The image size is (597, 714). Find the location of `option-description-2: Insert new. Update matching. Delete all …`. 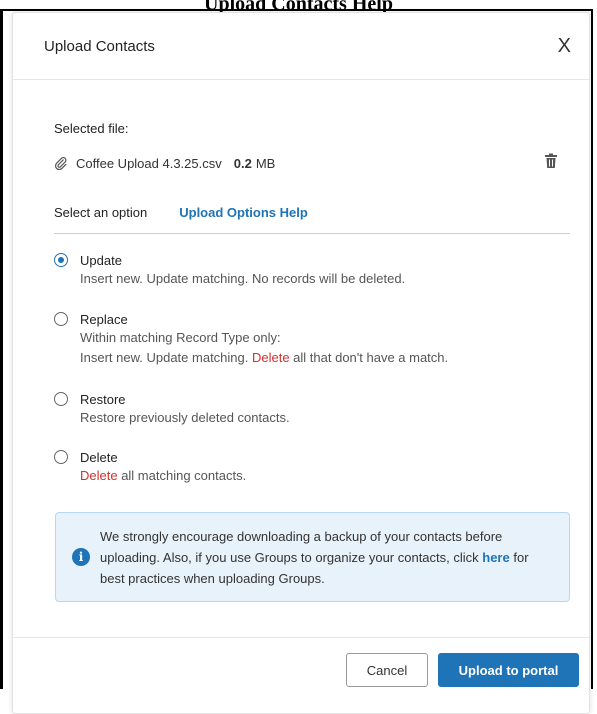

option-description-2: Insert new. Update matching. Delete all … is located at coordinates (325, 358).